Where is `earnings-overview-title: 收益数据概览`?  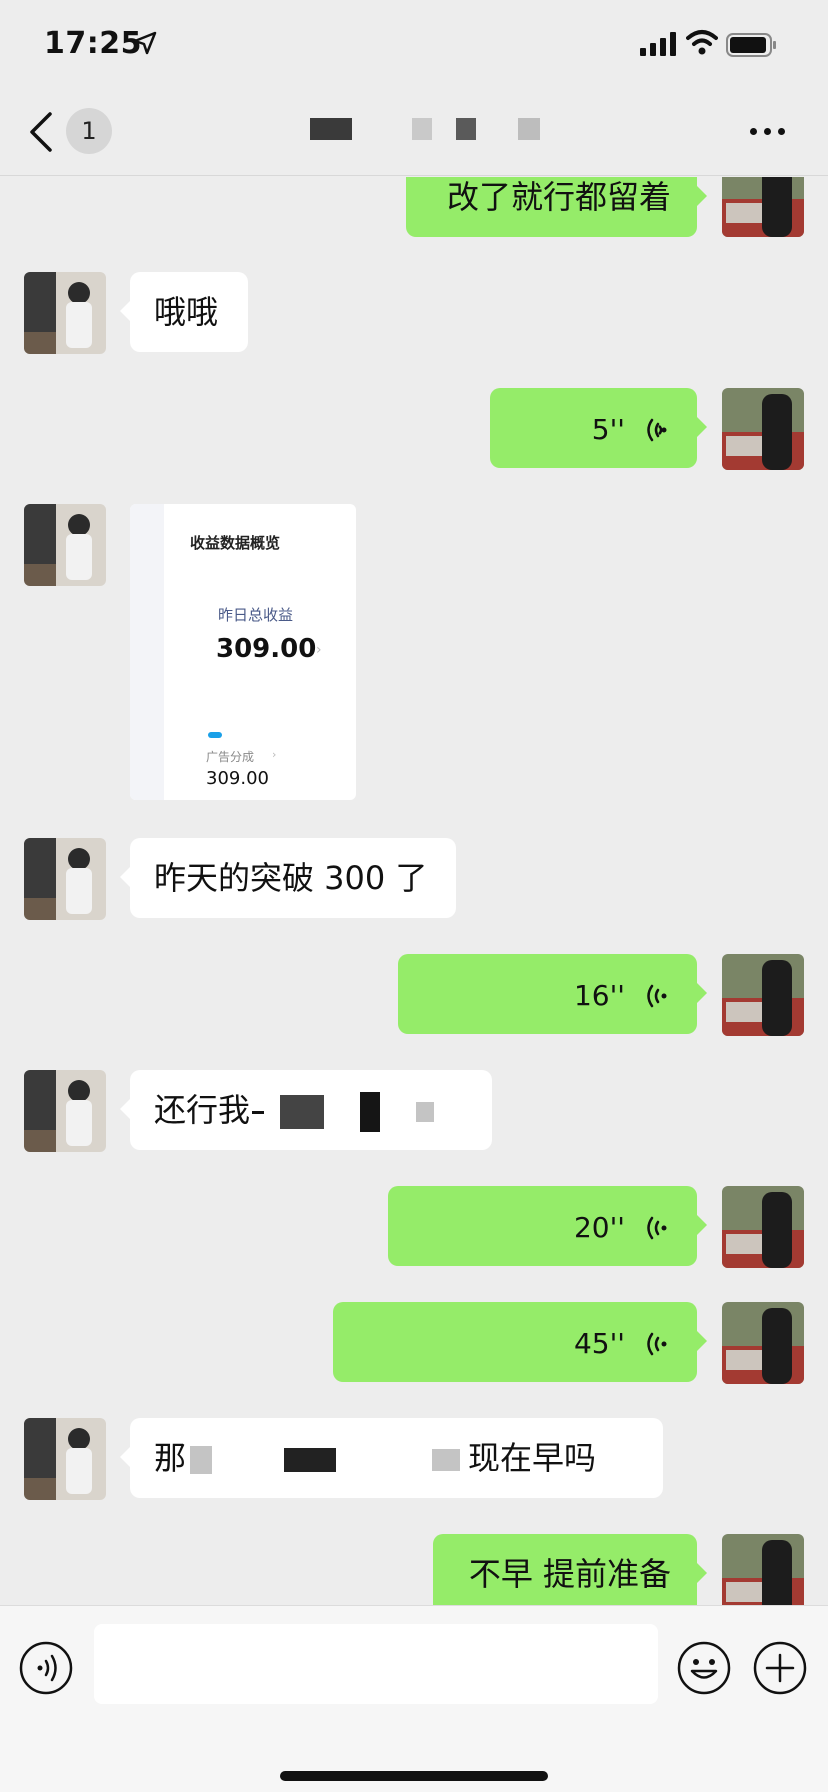 earnings-overview-title: 收益数据概览 is located at coordinates (235, 543).